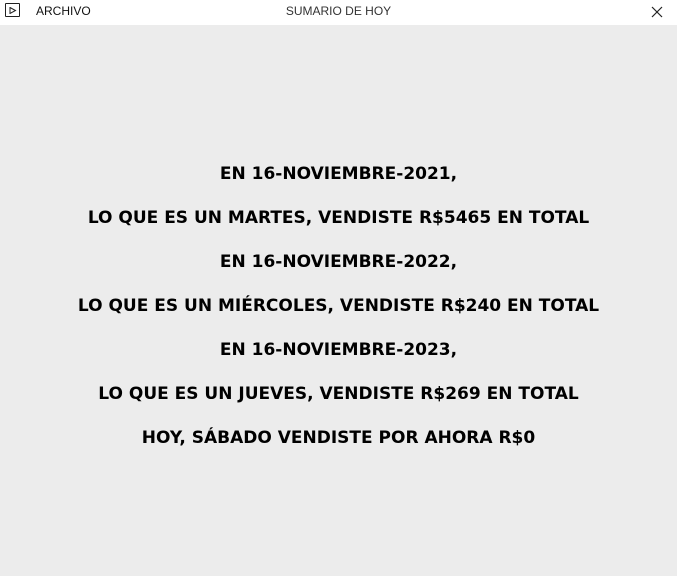 The height and width of the screenshot is (576, 677). Describe the element at coordinates (338, 262) in the screenshot. I see `summary-date-2022: EN 16-NOVIEMBRE-2022,` at that location.